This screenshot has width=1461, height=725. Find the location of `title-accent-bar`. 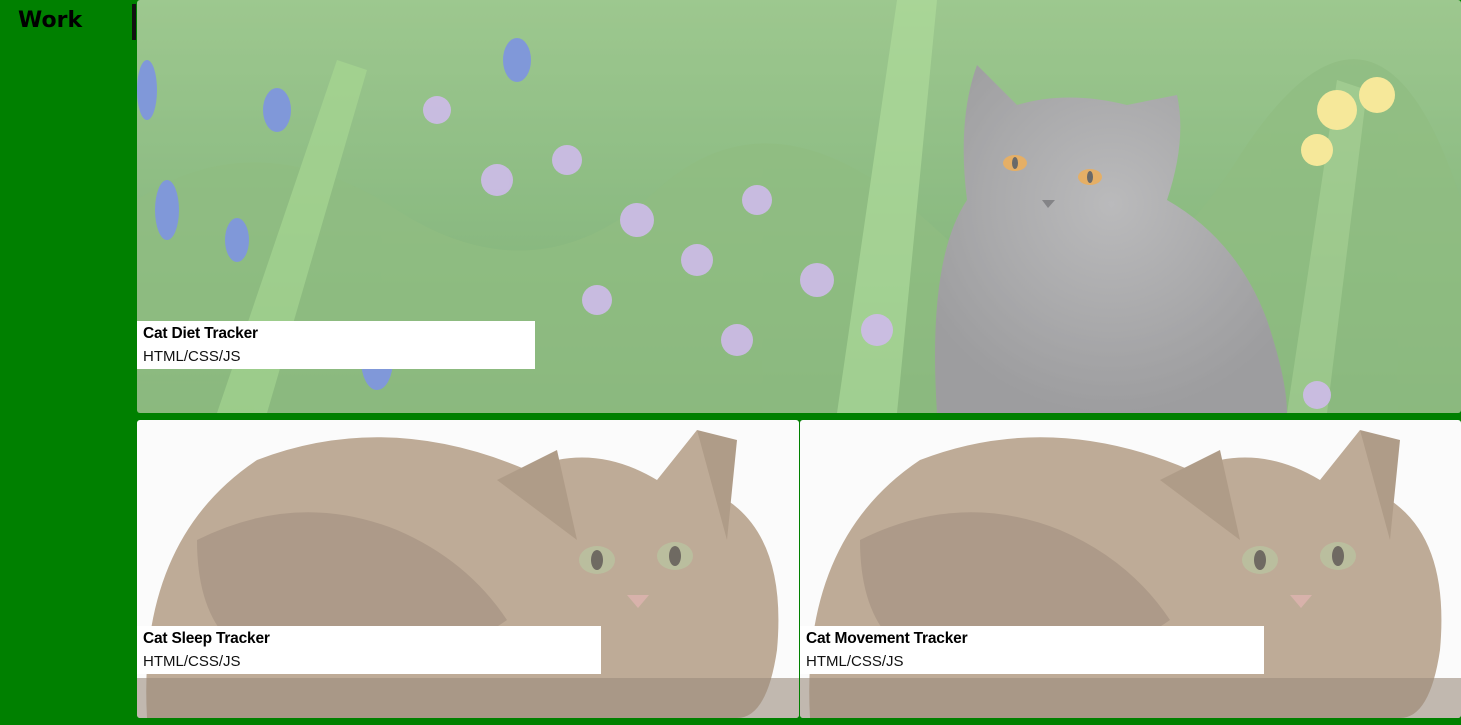

title-accent-bar is located at coordinates (134, 22).